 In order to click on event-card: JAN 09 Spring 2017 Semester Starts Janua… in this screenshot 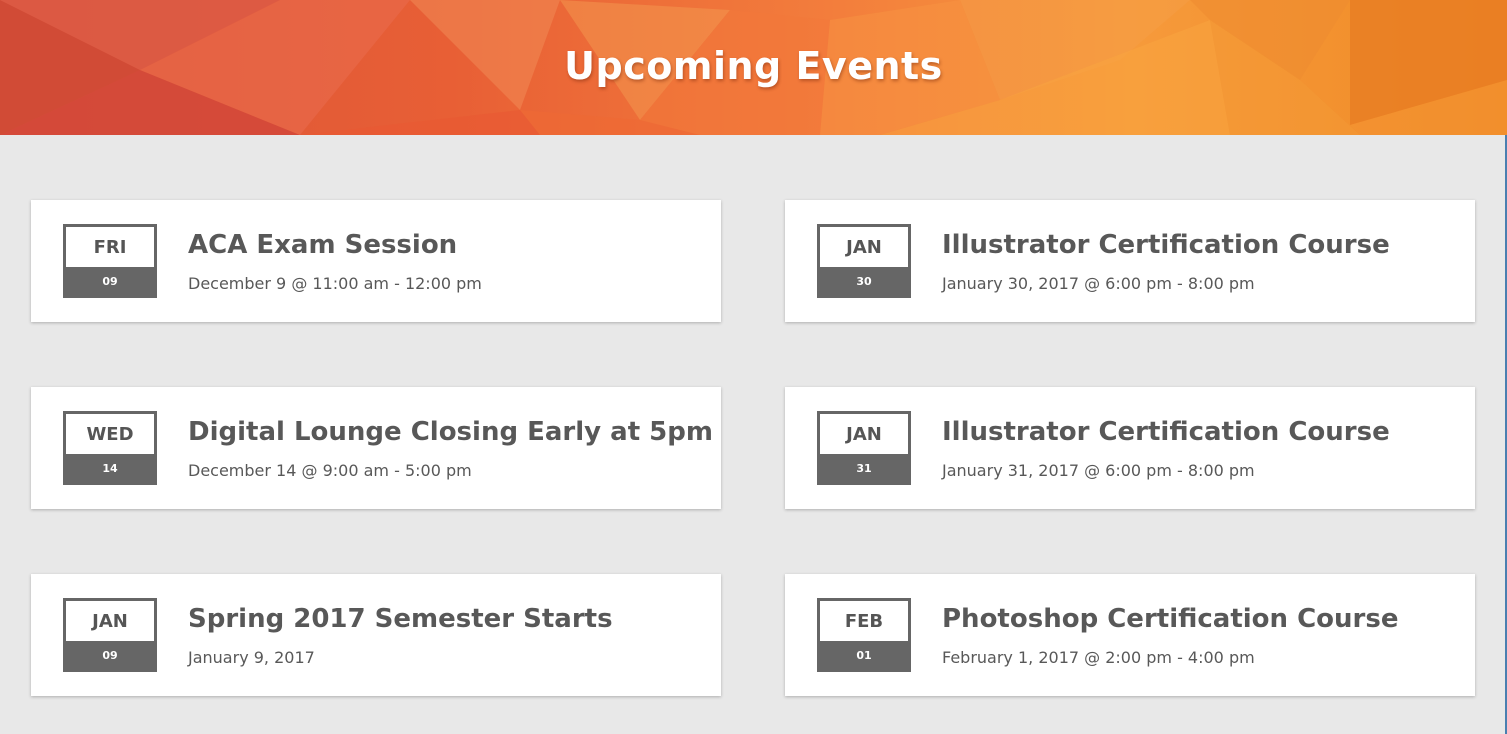, I will do `click(376, 635)`.